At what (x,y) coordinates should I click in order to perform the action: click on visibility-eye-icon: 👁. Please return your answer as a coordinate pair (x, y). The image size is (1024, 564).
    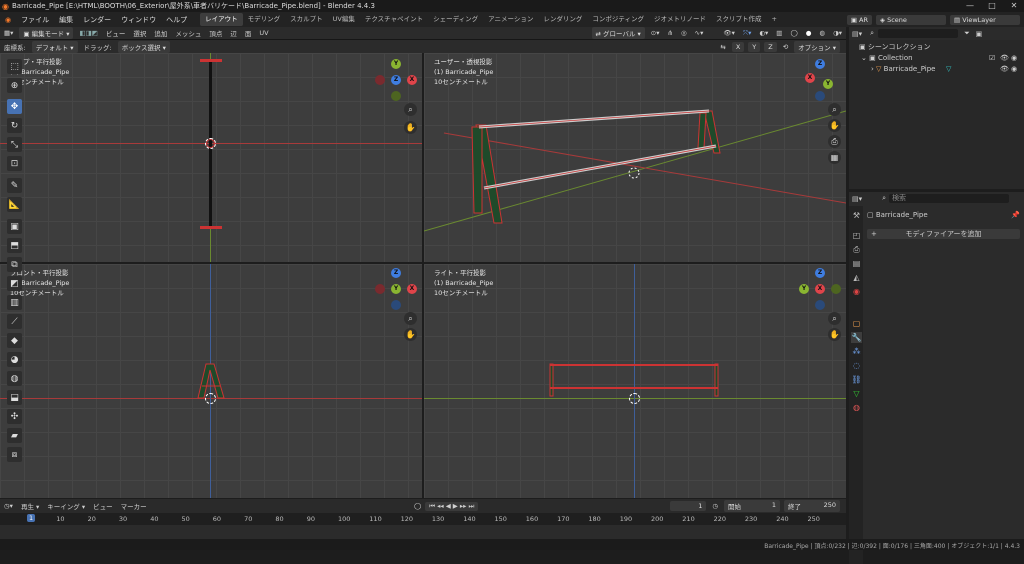
    Looking at the image, I should click on (1004, 69).